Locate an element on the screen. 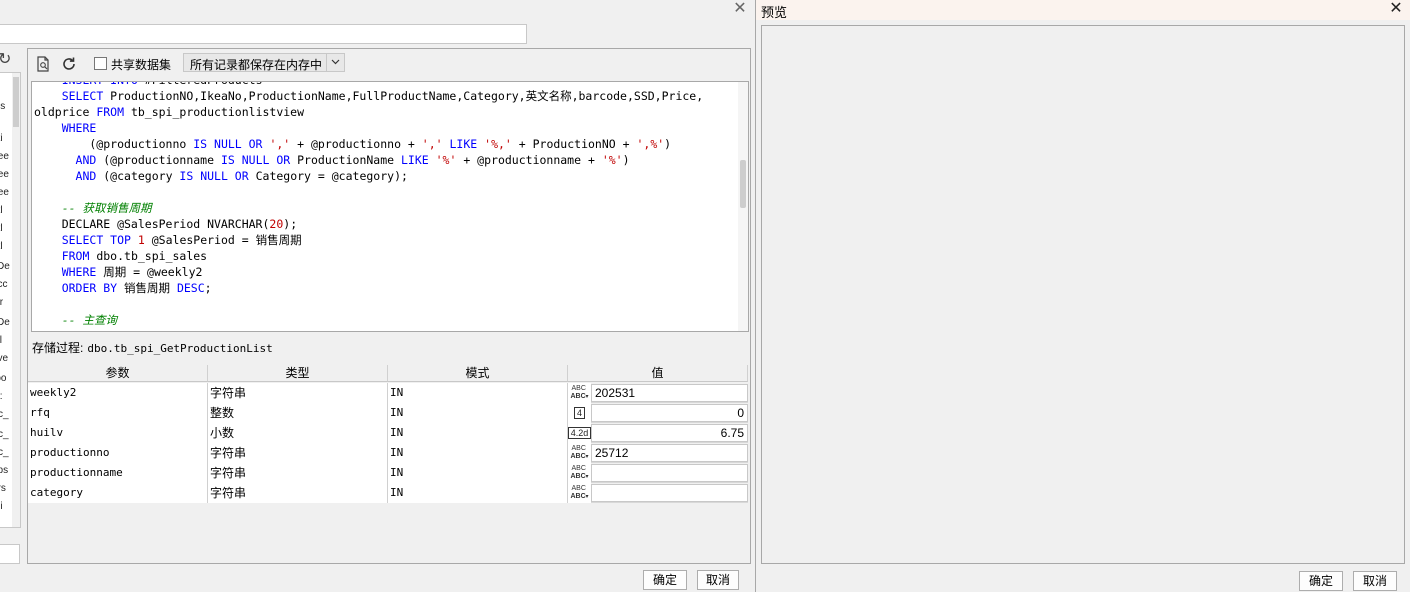 This screenshot has width=1410, height=592. column-header: 参数 is located at coordinates (118, 373).